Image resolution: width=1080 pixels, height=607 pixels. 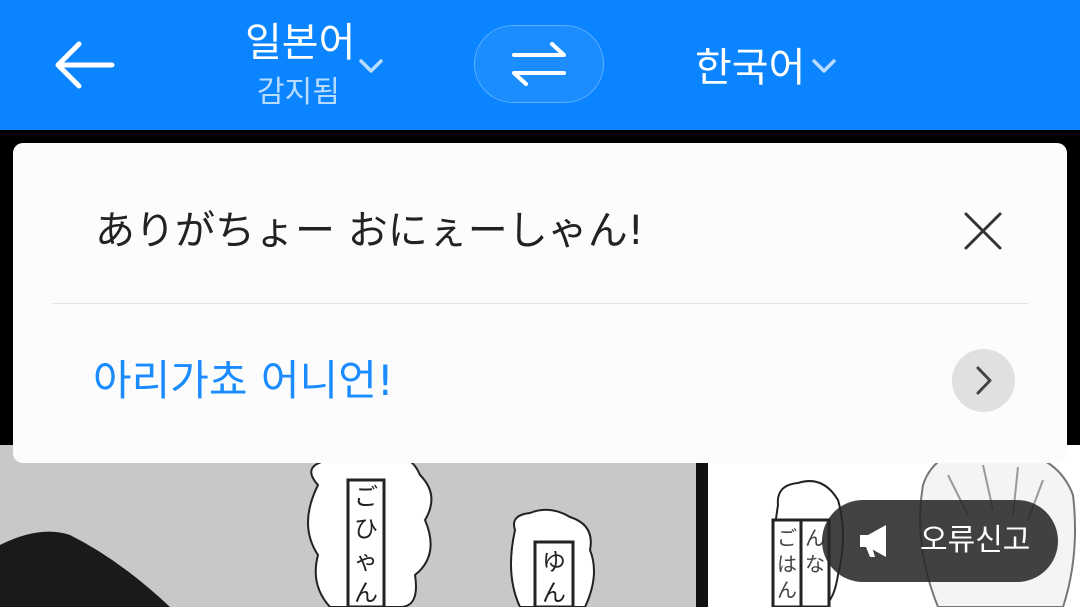 I want to click on back-button, so click(x=85, y=66).